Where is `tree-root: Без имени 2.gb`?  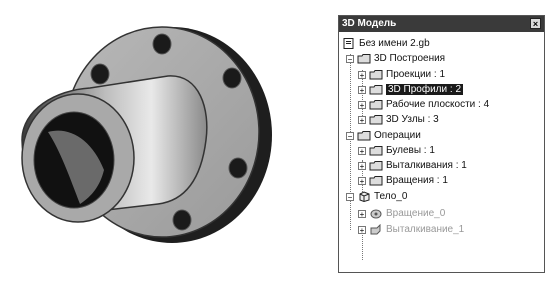 tree-root: Без имени 2.gb is located at coordinates (386, 43).